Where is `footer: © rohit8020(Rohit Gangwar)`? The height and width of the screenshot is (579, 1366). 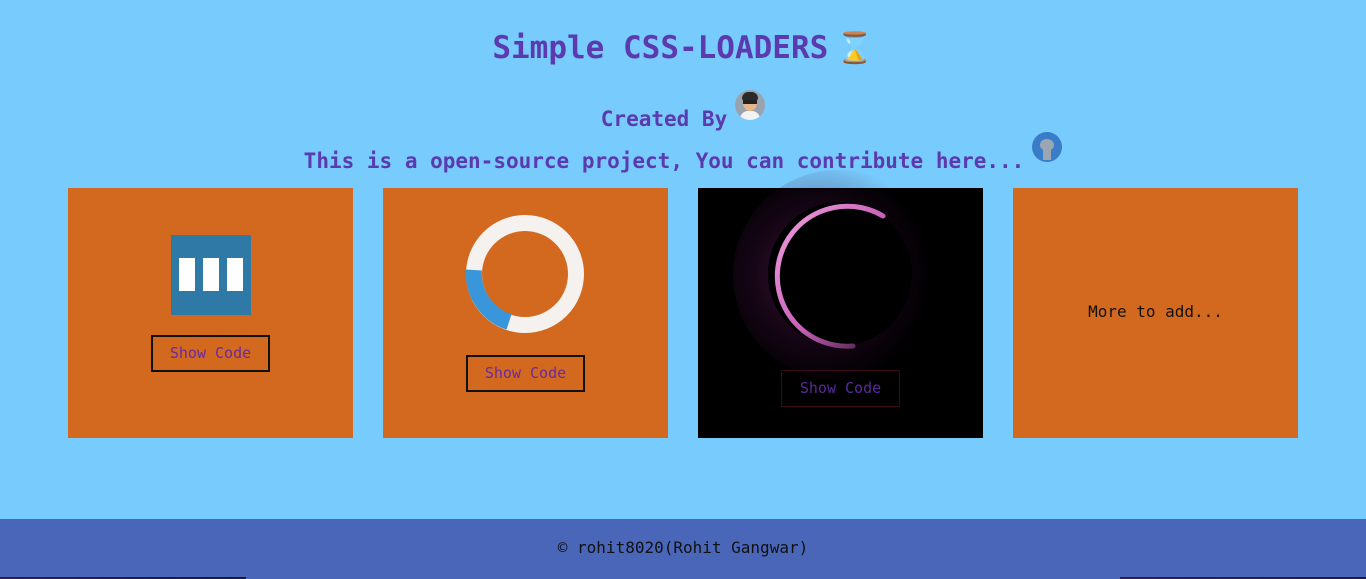 footer: © rohit8020(Rohit Gangwar) is located at coordinates (683, 549).